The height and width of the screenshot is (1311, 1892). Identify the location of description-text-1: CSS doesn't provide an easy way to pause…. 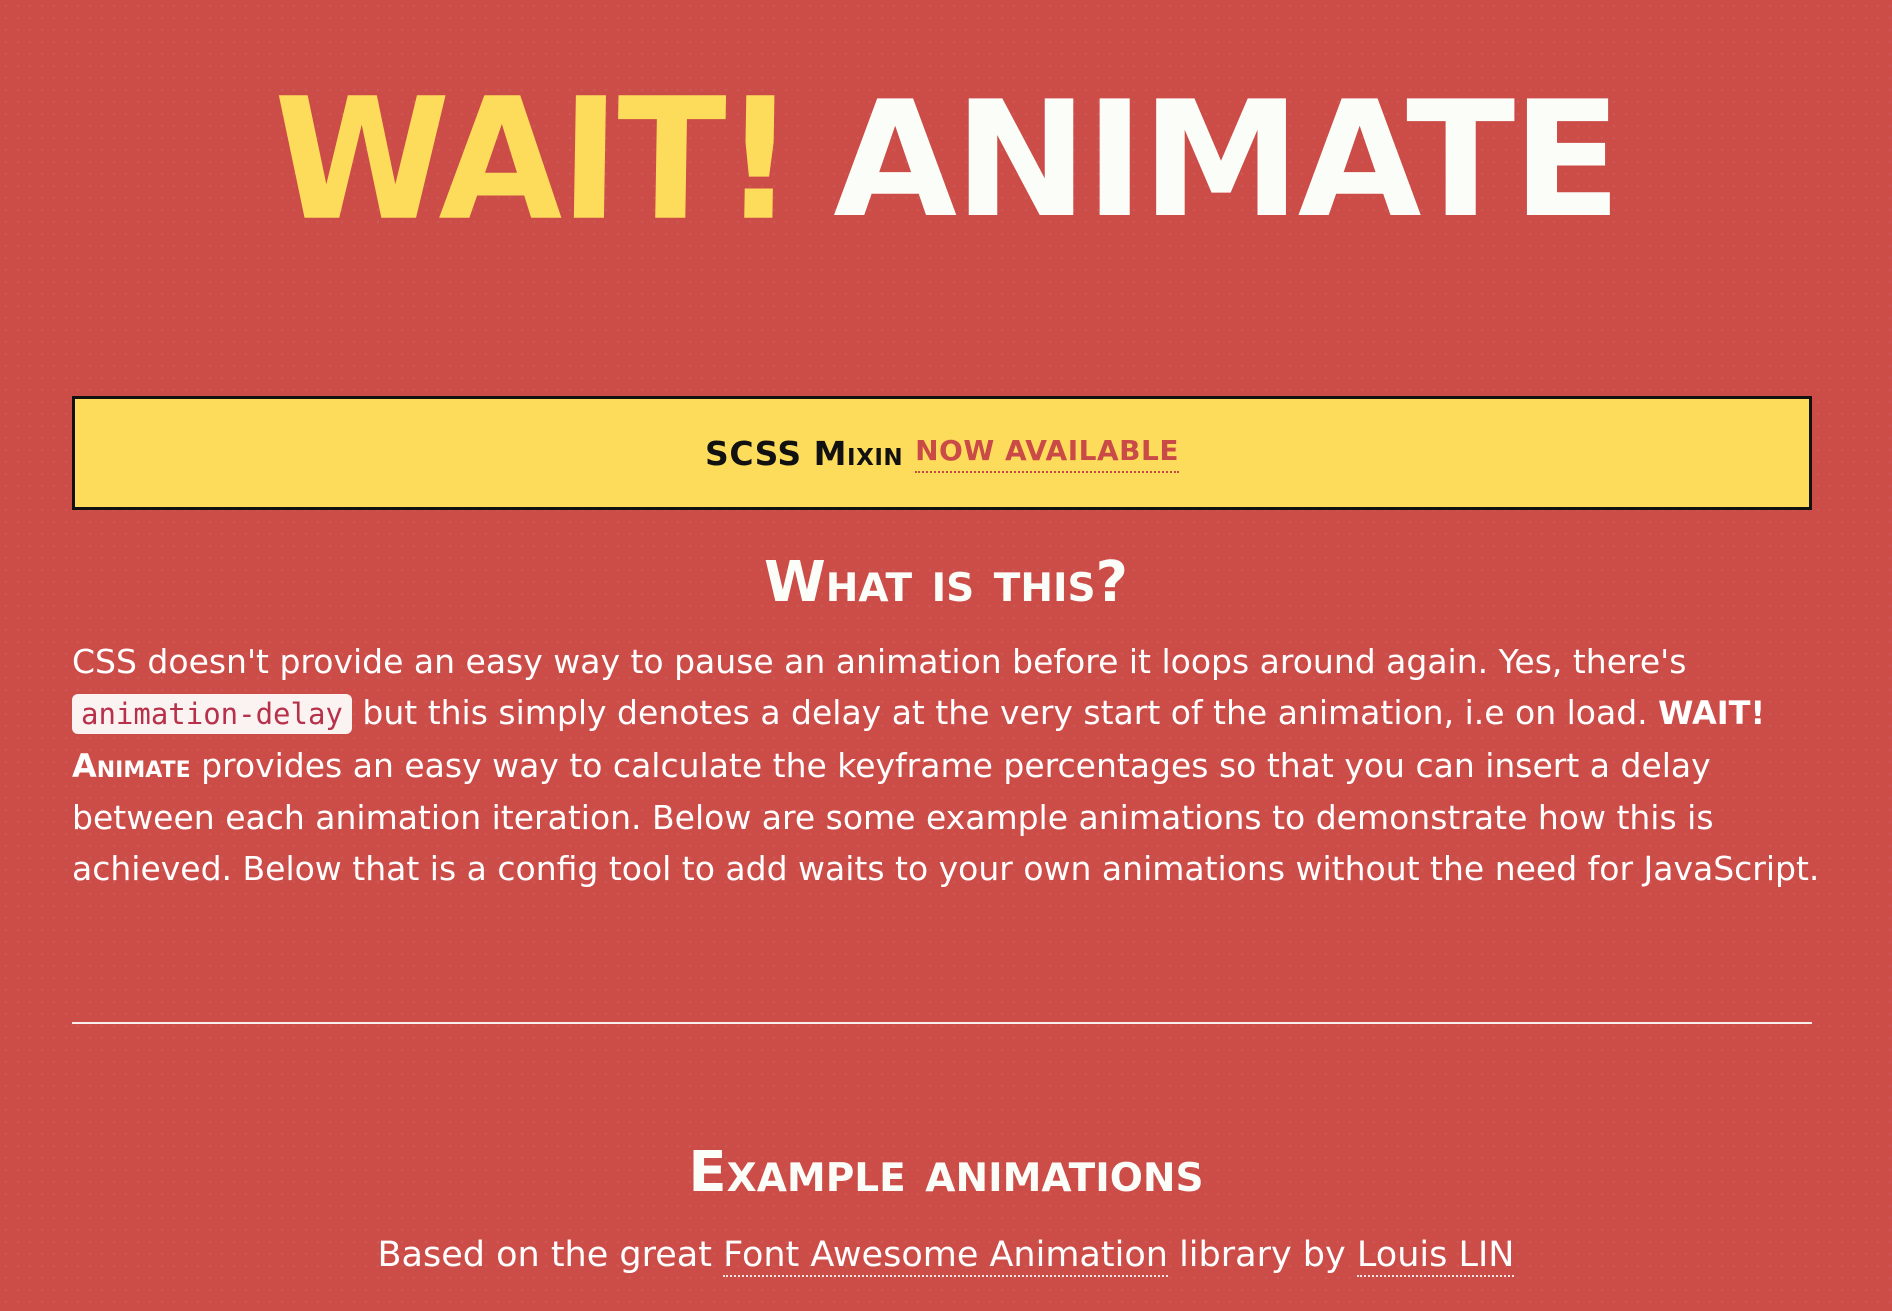
(879, 661).